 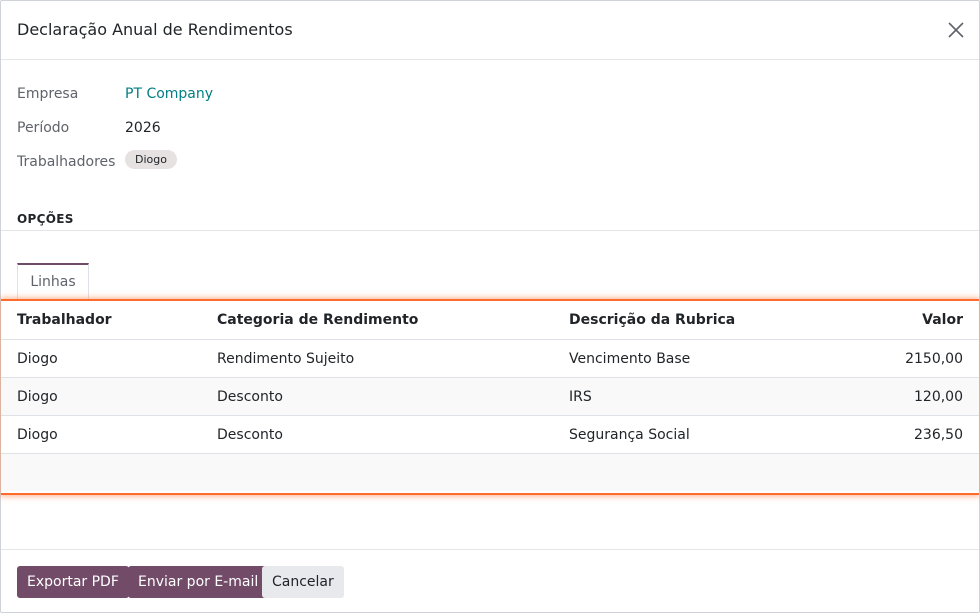 I want to click on export-pdf-button: Exportar PDF, so click(x=73, y=582).